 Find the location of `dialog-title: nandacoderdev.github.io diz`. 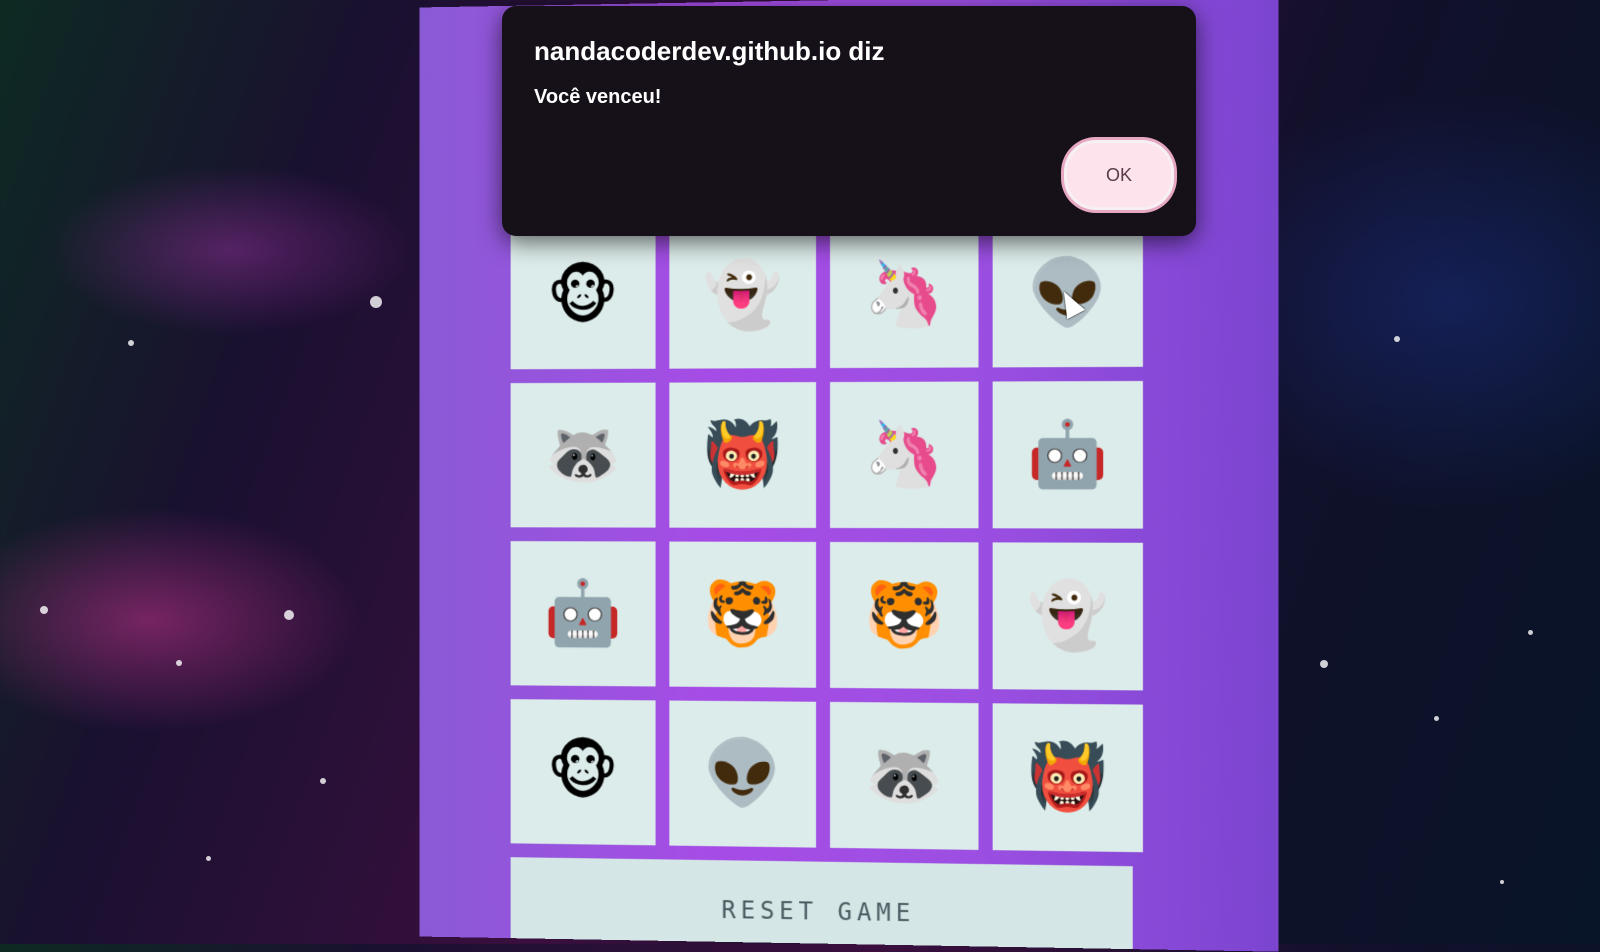

dialog-title: nandacoderdev.github.io diz is located at coordinates (709, 51).